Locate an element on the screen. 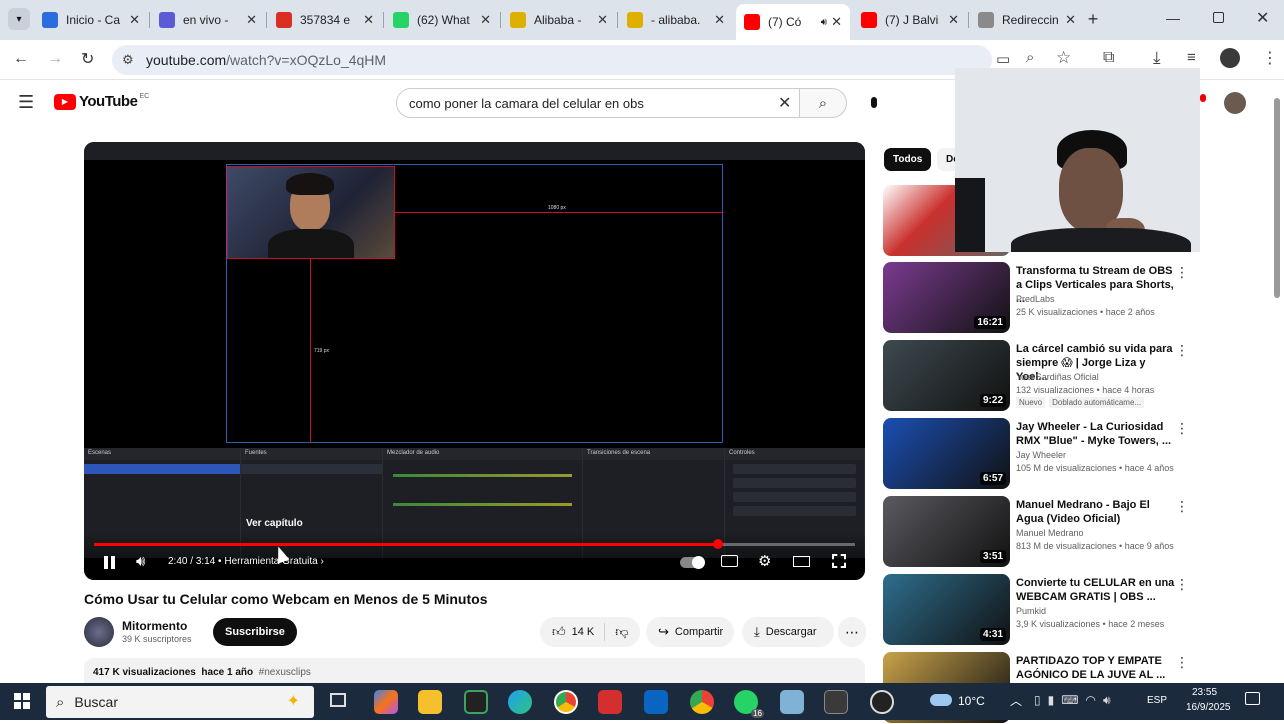 The image size is (1284, 724). clock-date: 16/9/2025 is located at coordinates (1208, 707).